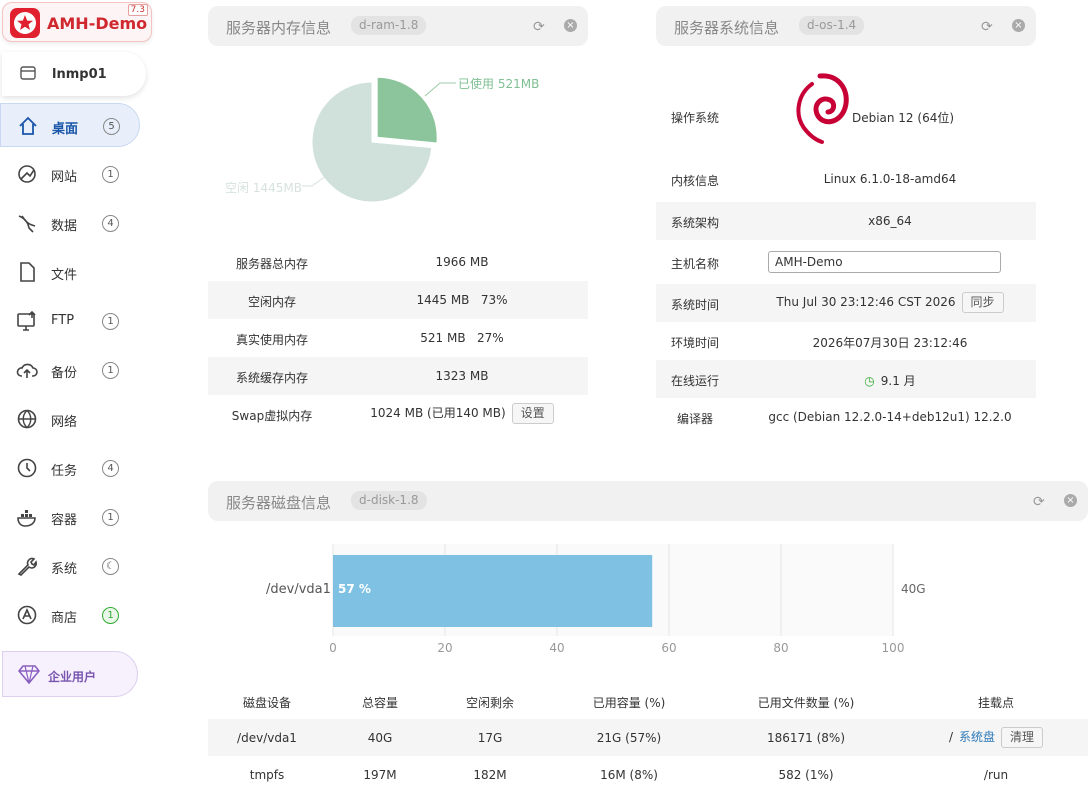 Image resolution: width=1091 pixels, height=787 pixels. I want to click on os-row-value-text: Thu Jul 30 23:12:46 CST 2026, so click(866, 302).